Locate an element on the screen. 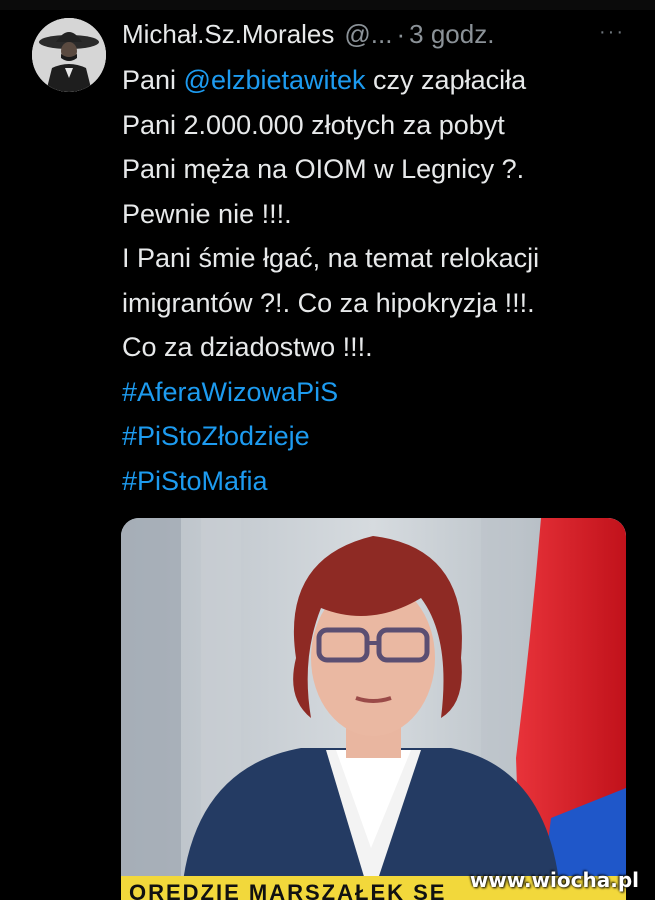 The height and width of the screenshot is (900, 655). site-watermark: www.wiocha.pl is located at coordinates (554, 880).